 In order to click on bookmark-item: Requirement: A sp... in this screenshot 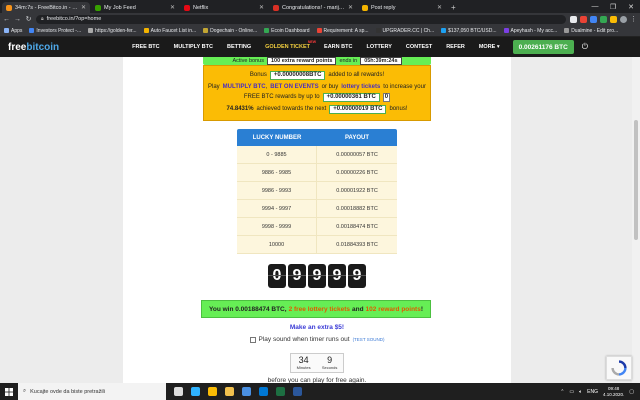, I will do `click(342, 31)`.